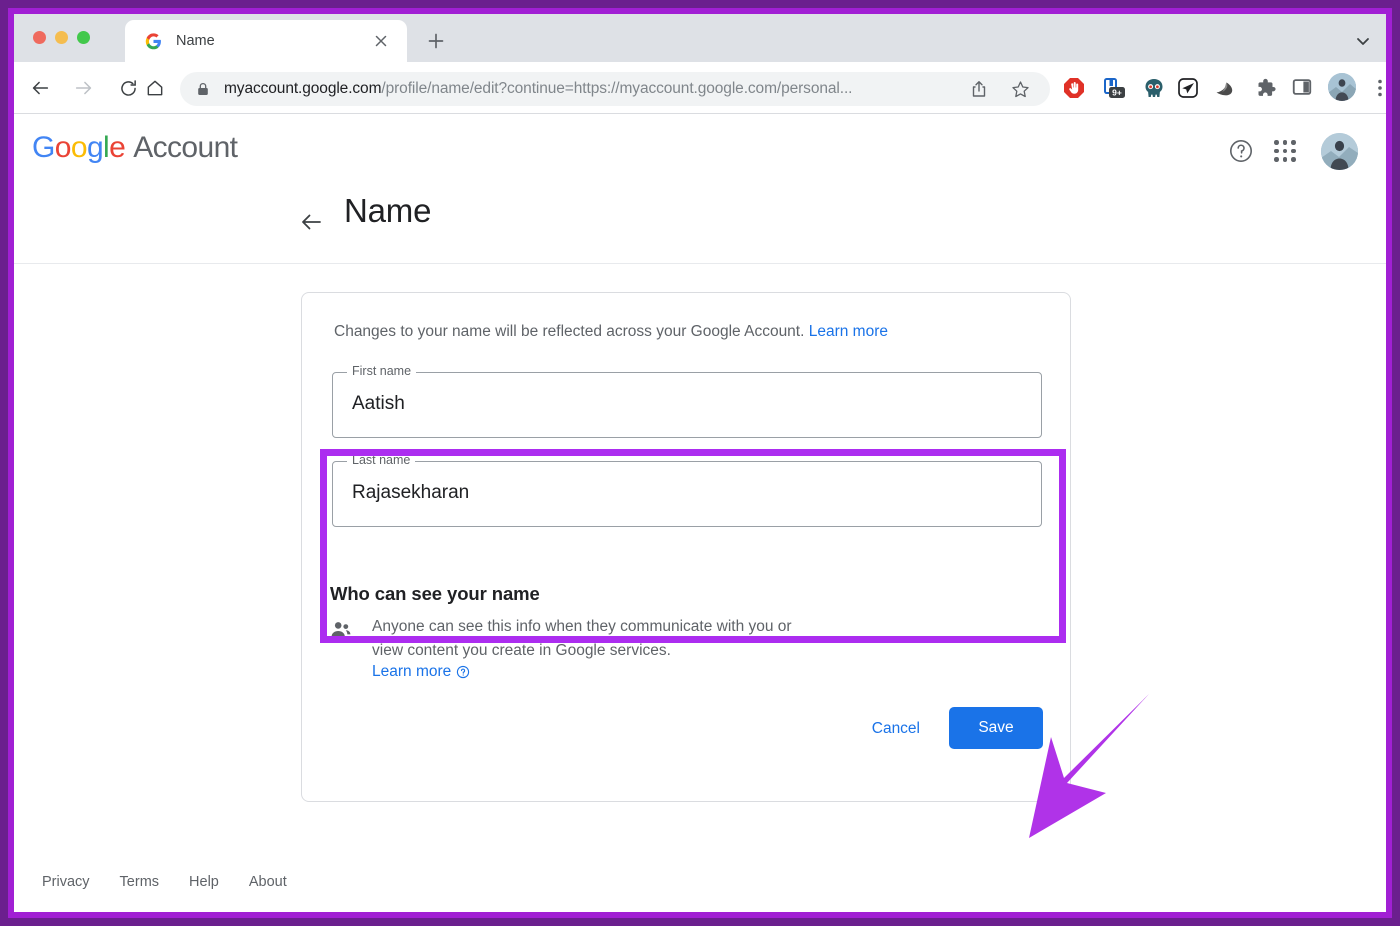 Image resolution: width=1400 pixels, height=926 pixels. What do you see at coordinates (79, 147) in the screenshot?
I see `logo-letter-o2: o` at bounding box center [79, 147].